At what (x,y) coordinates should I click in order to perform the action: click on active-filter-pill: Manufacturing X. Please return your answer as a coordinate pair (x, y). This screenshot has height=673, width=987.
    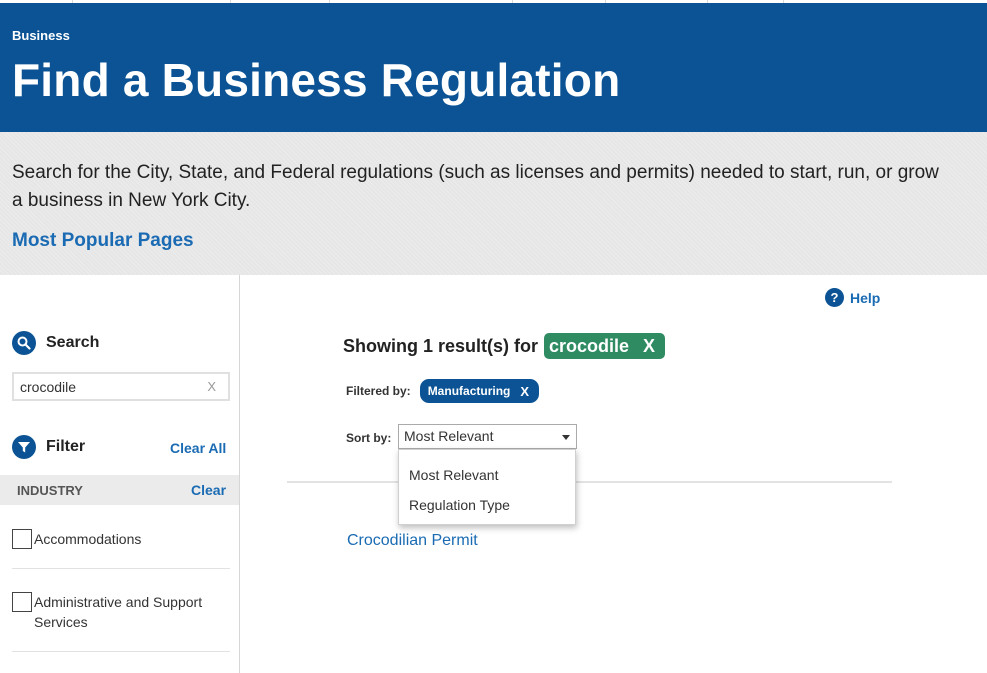
    Looking at the image, I should click on (479, 391).